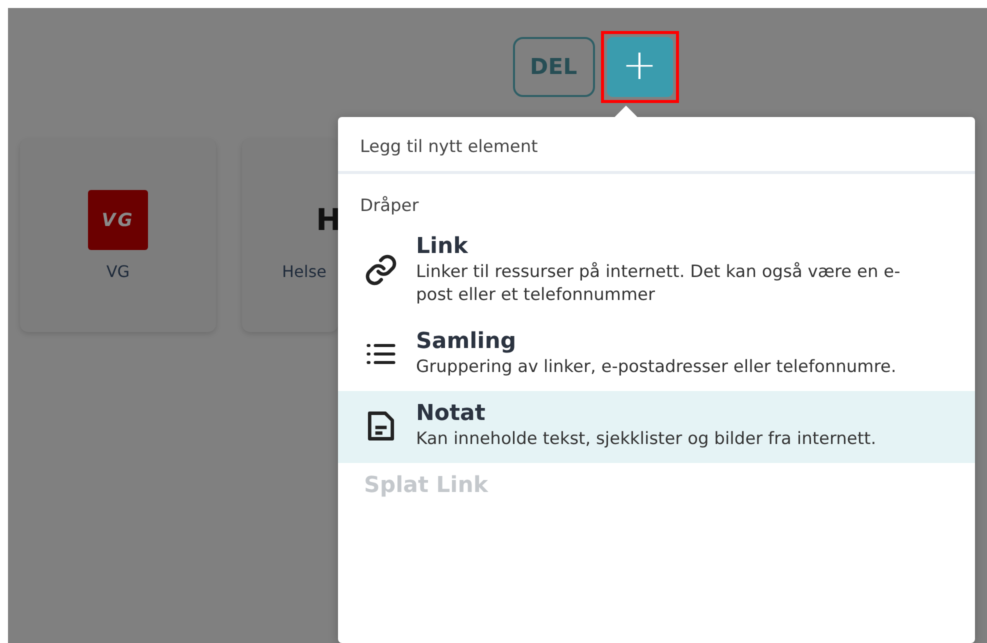  Describe the element at coordinates (646, 439) in the screenshot. I see `item-description: Kan inneholde tekst, sjekklister og bilder fra internett.` at that location.